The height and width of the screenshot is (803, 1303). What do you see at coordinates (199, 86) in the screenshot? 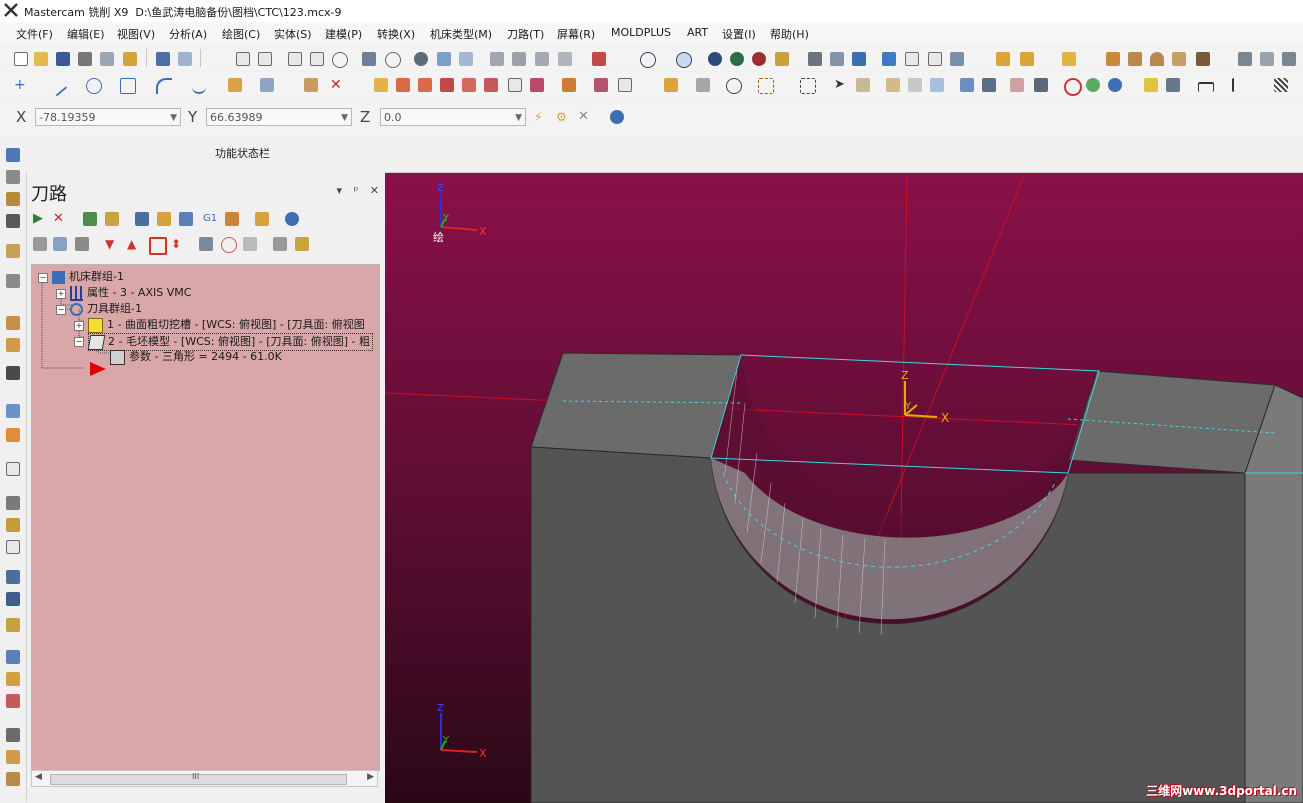
I see `spline-icon` at bounding box center [199, 86].